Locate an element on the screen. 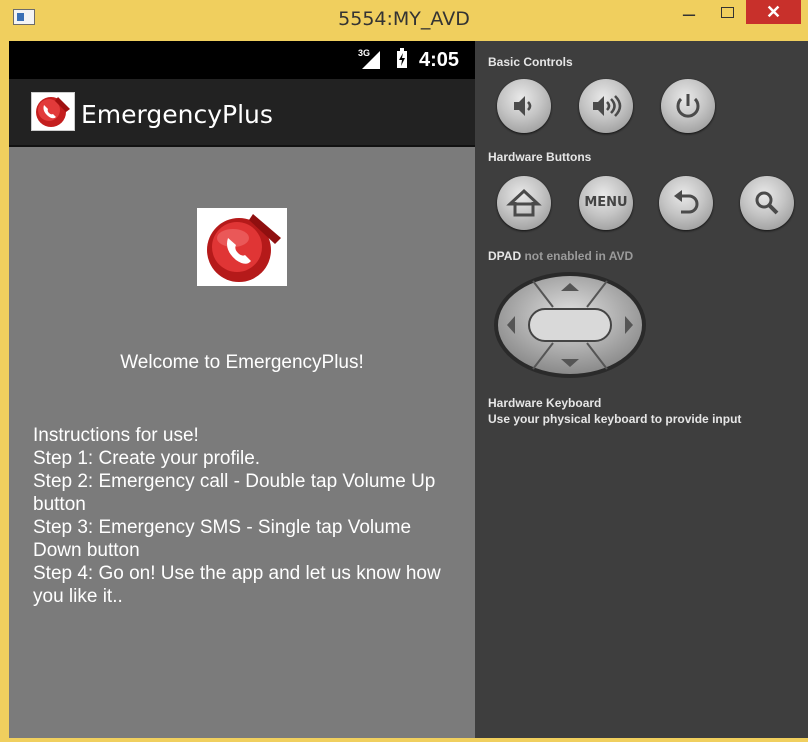 The height and width of the screenshot is (742, 808). power-button is located at coordinates (688, 106).